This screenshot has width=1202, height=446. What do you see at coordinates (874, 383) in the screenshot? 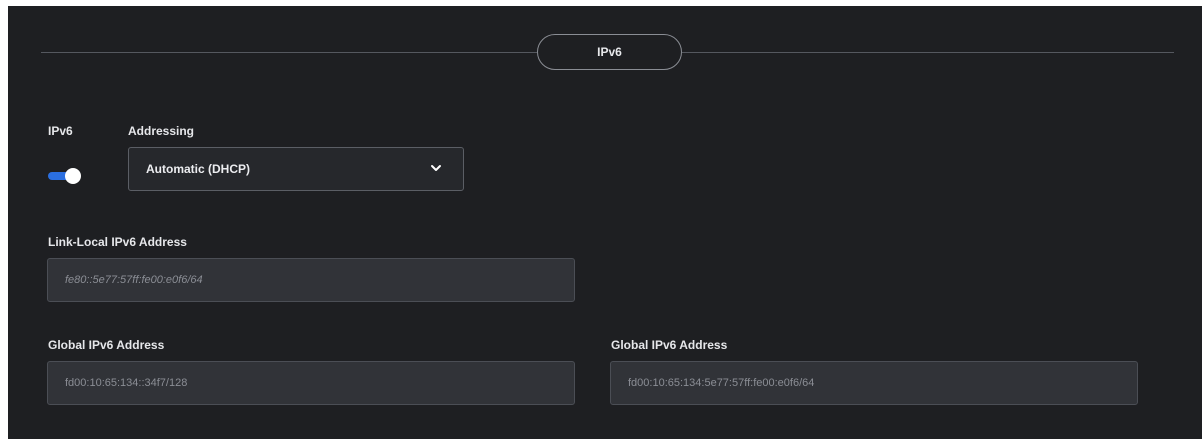
I see `global-address-2-field: fd00:10:65:134:5e77:57ff:fe00:e0f6/64` at bounding box center [874, 383].